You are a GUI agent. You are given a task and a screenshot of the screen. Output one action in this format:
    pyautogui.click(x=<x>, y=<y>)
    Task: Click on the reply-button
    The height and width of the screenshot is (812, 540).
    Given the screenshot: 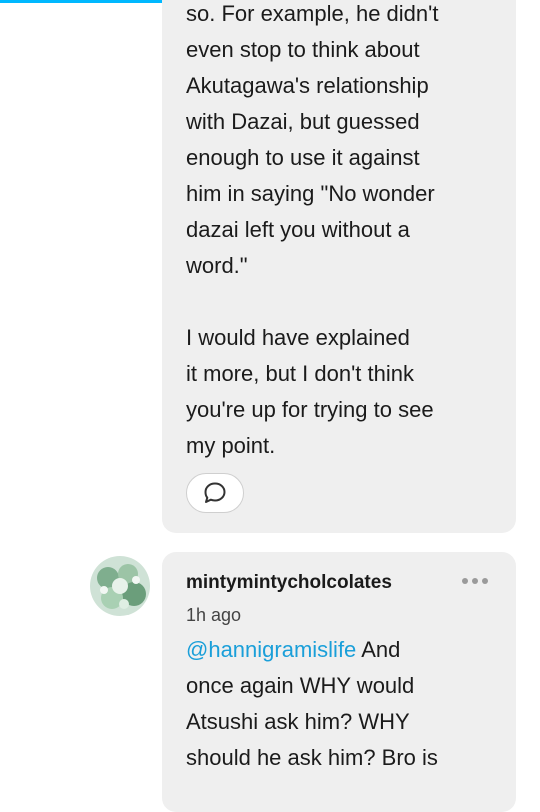 What is the action you would take?
    pyautogui.click(x=215, y=493)
    